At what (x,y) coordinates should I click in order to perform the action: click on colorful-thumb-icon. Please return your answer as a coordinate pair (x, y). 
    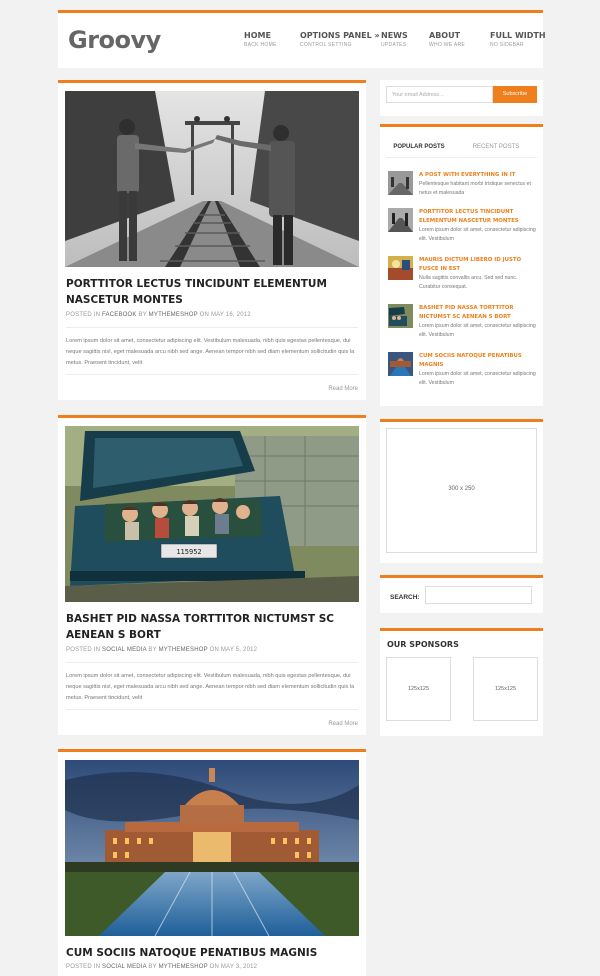
    Looking at the image, I should click on (400, 268).